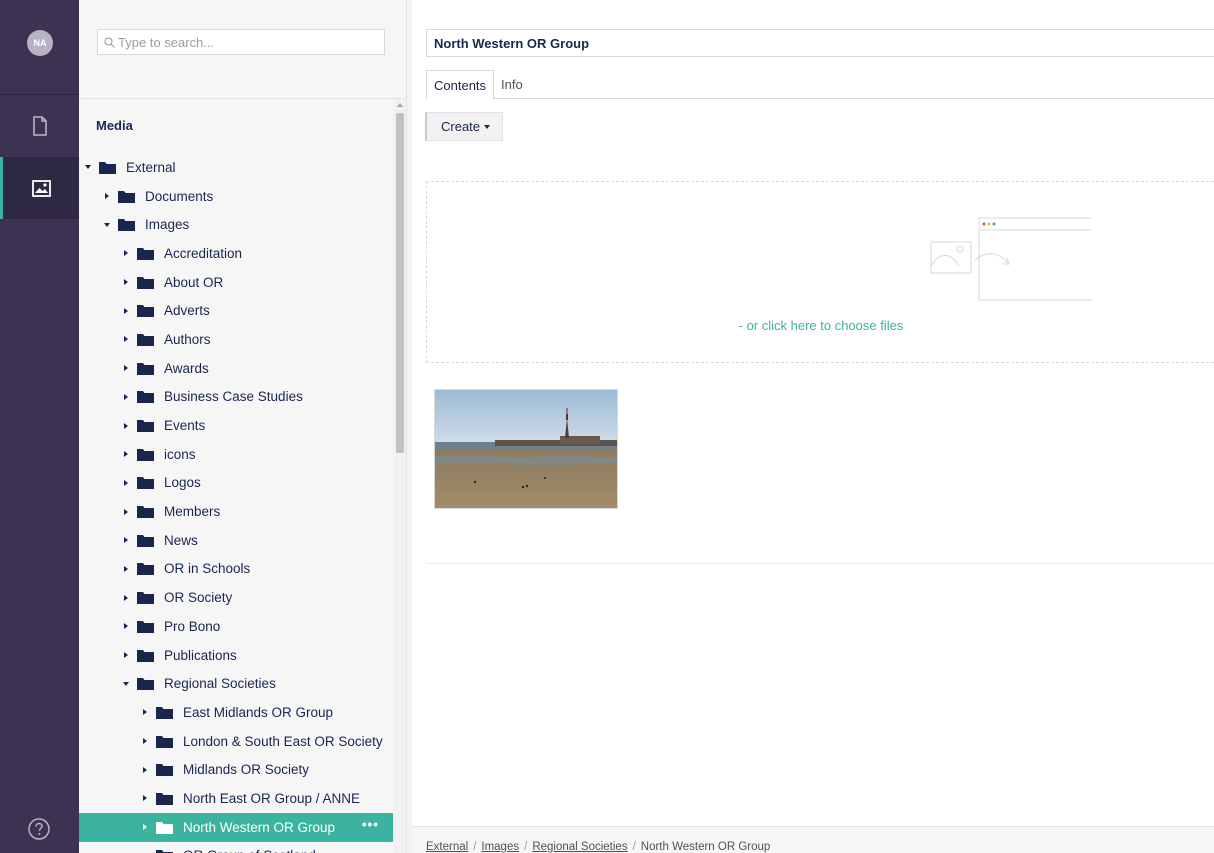 This screenshot has height=853, width=1214. I want to click on scroll-up-arrow-icon, so click(400, 105).